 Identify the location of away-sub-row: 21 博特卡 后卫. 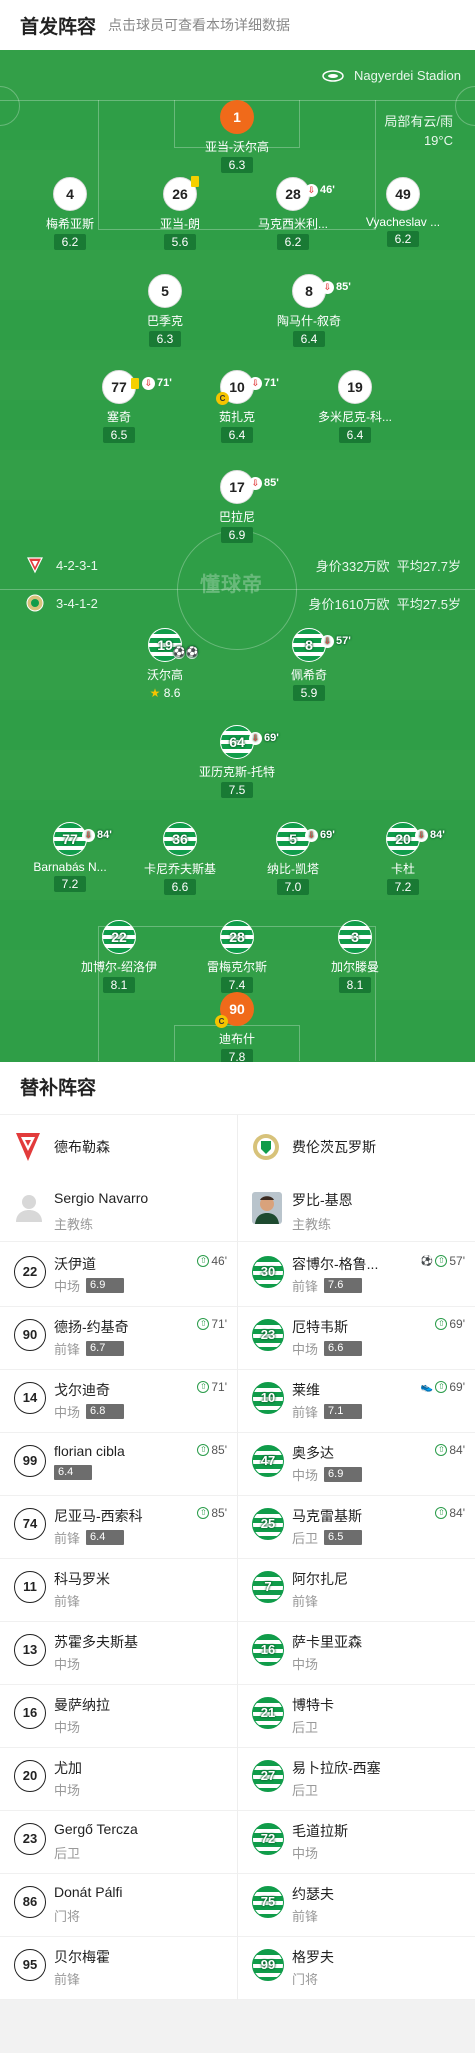
(356, 1716).